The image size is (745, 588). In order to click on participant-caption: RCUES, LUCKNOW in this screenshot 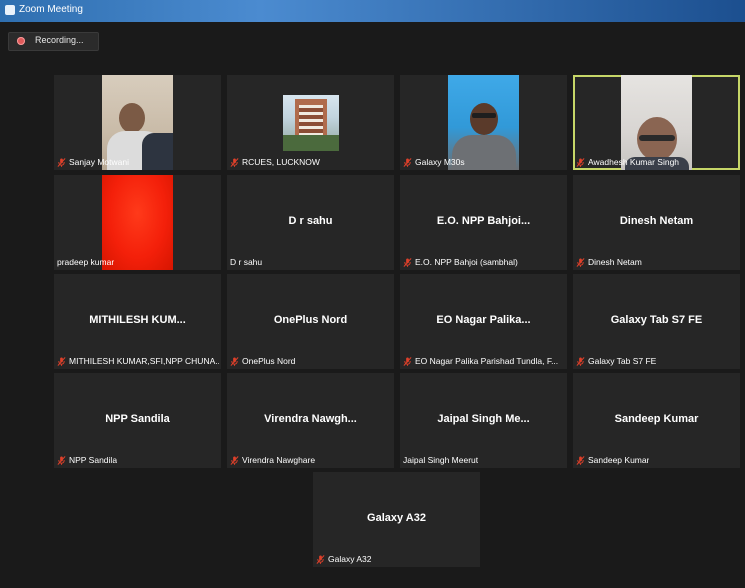, I will do `click(275, 162)`.